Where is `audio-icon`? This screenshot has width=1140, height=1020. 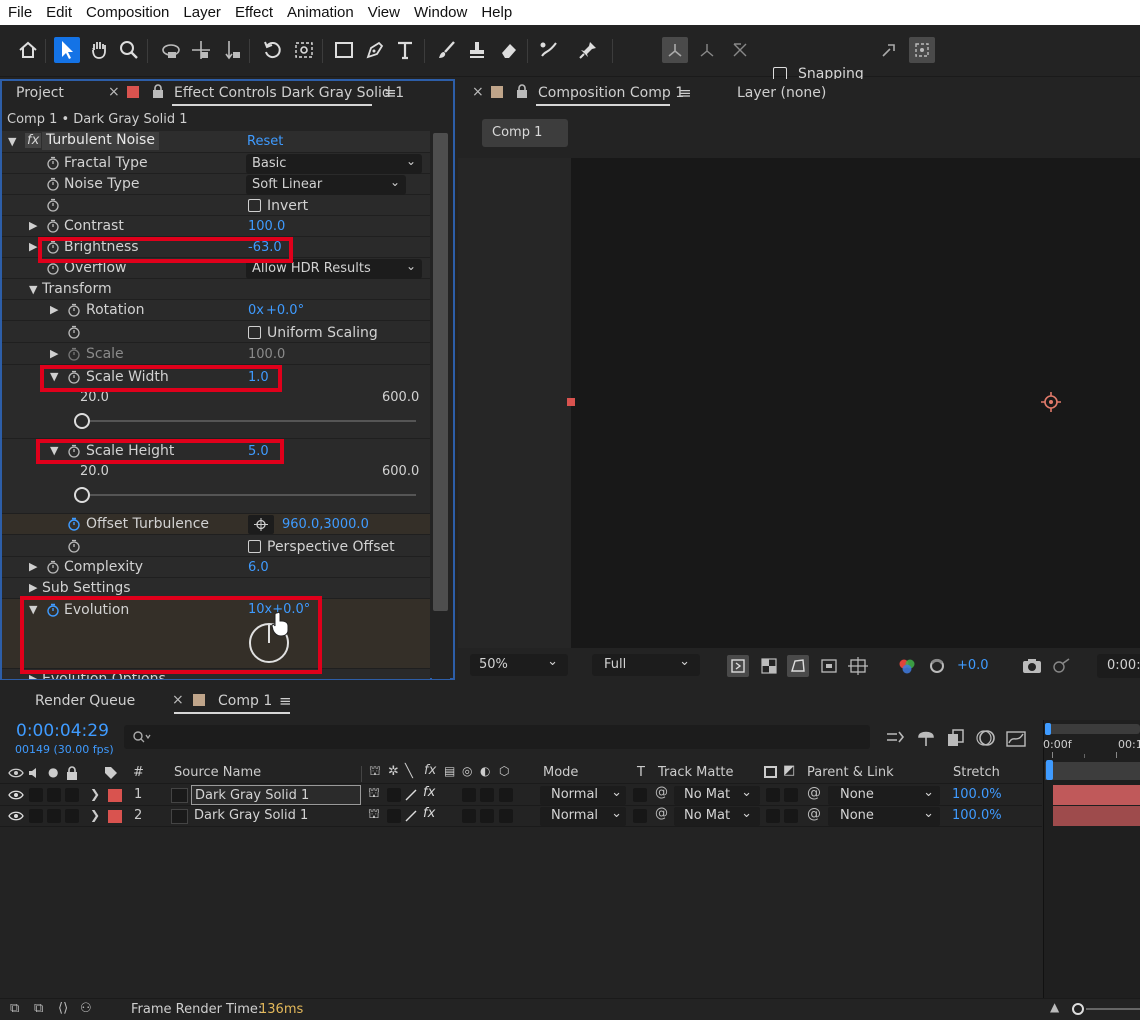 audio-icon is located at coordinates (34, 773).